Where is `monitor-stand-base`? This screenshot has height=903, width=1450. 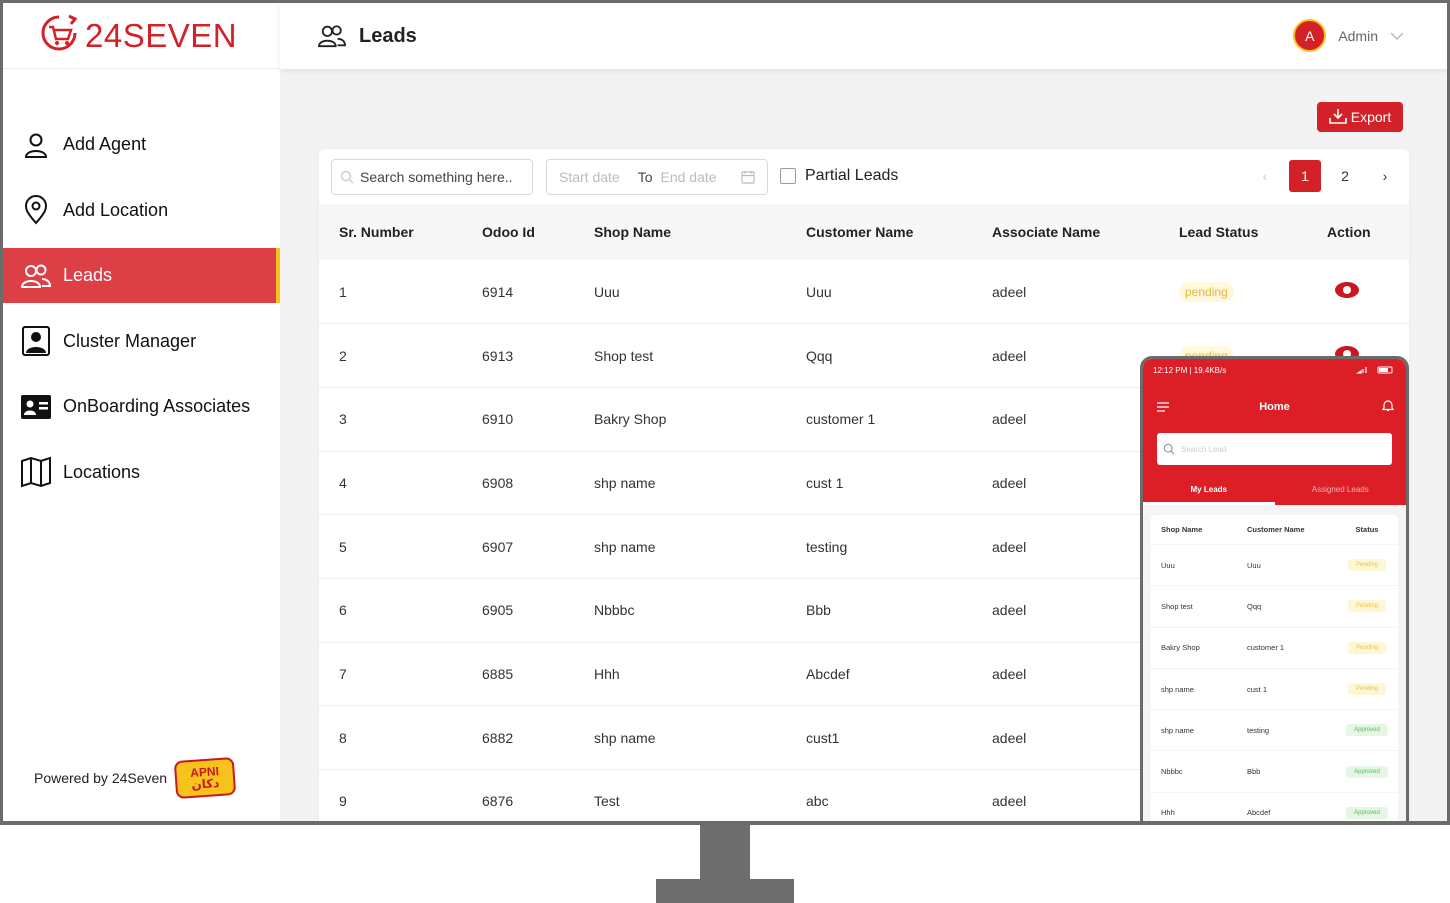 monitor-stand-base is located at coordinates (725, 891).